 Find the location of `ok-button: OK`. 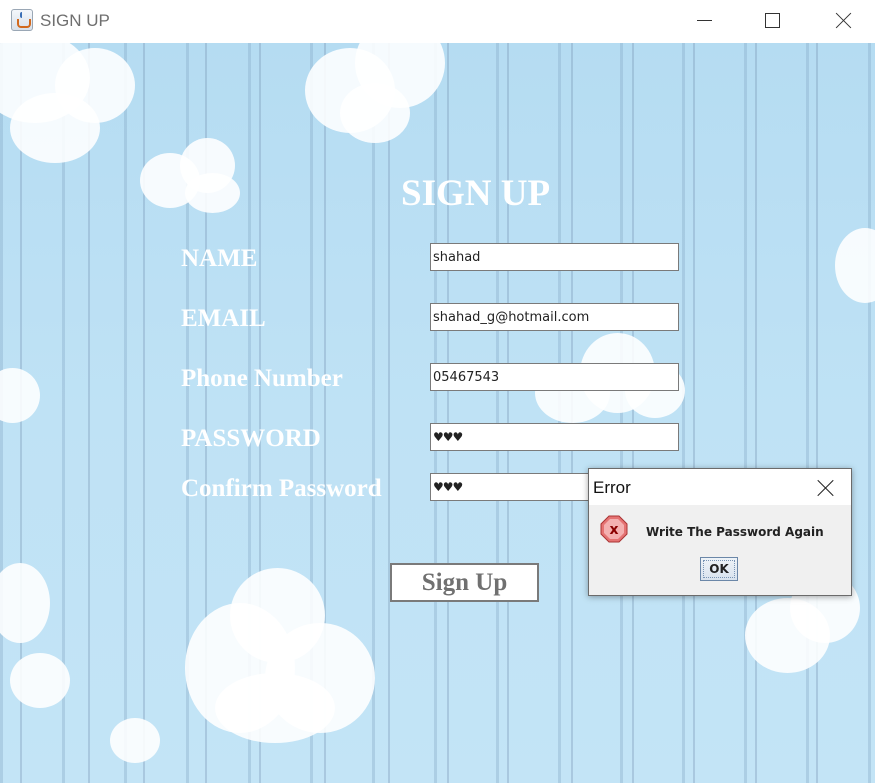

ok-button: OK is located at coordinates (719, 569).